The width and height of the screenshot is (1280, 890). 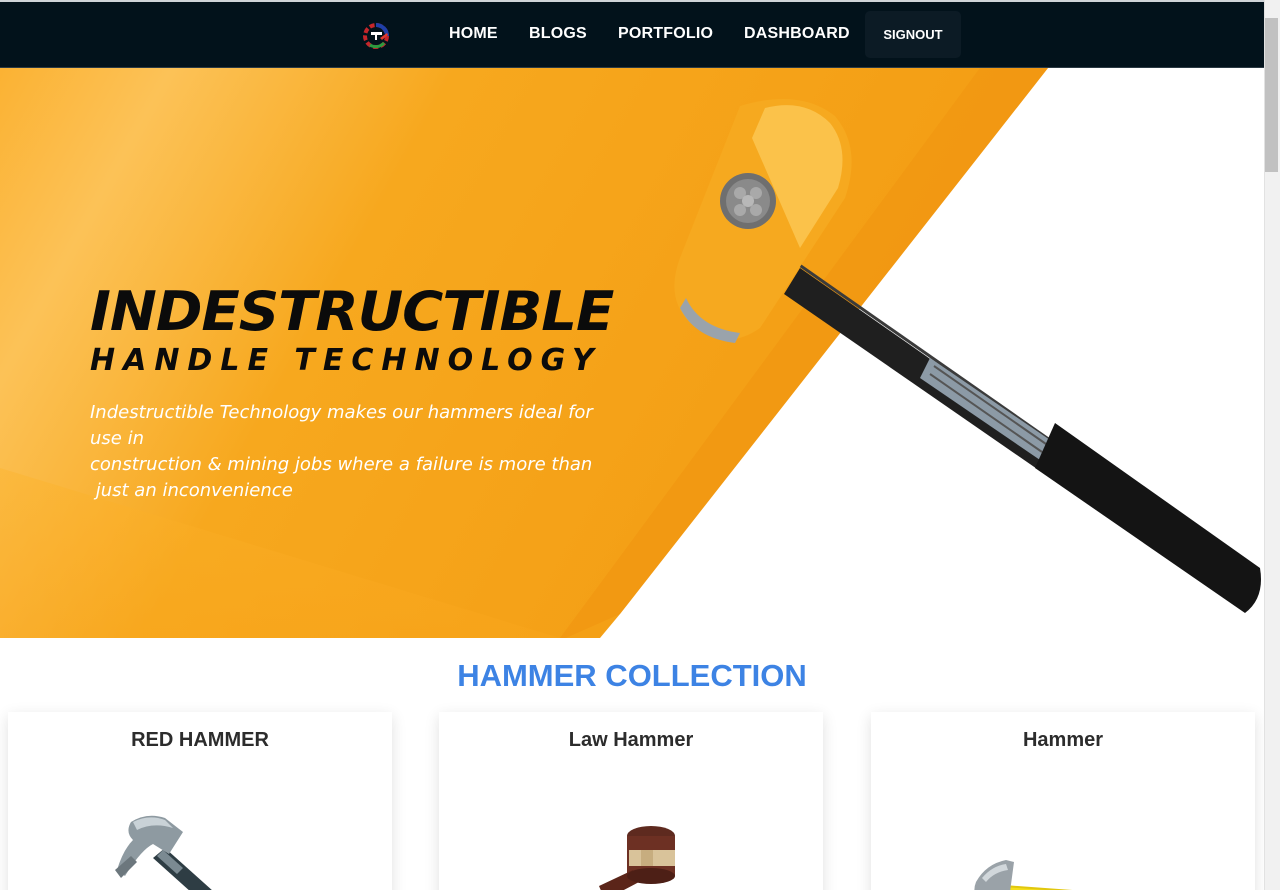 I want to click on product-card-hammer: Hammer, so click(x=1063, y=801).